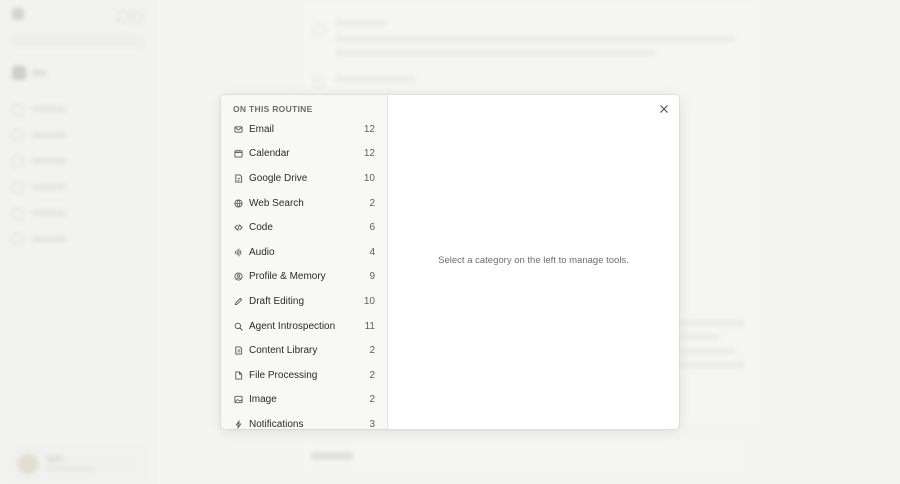 This screenshot has height=484, width=900. Describe the element at coordinates (238, 400) in the screenshot. I see `image-icon` at that location.